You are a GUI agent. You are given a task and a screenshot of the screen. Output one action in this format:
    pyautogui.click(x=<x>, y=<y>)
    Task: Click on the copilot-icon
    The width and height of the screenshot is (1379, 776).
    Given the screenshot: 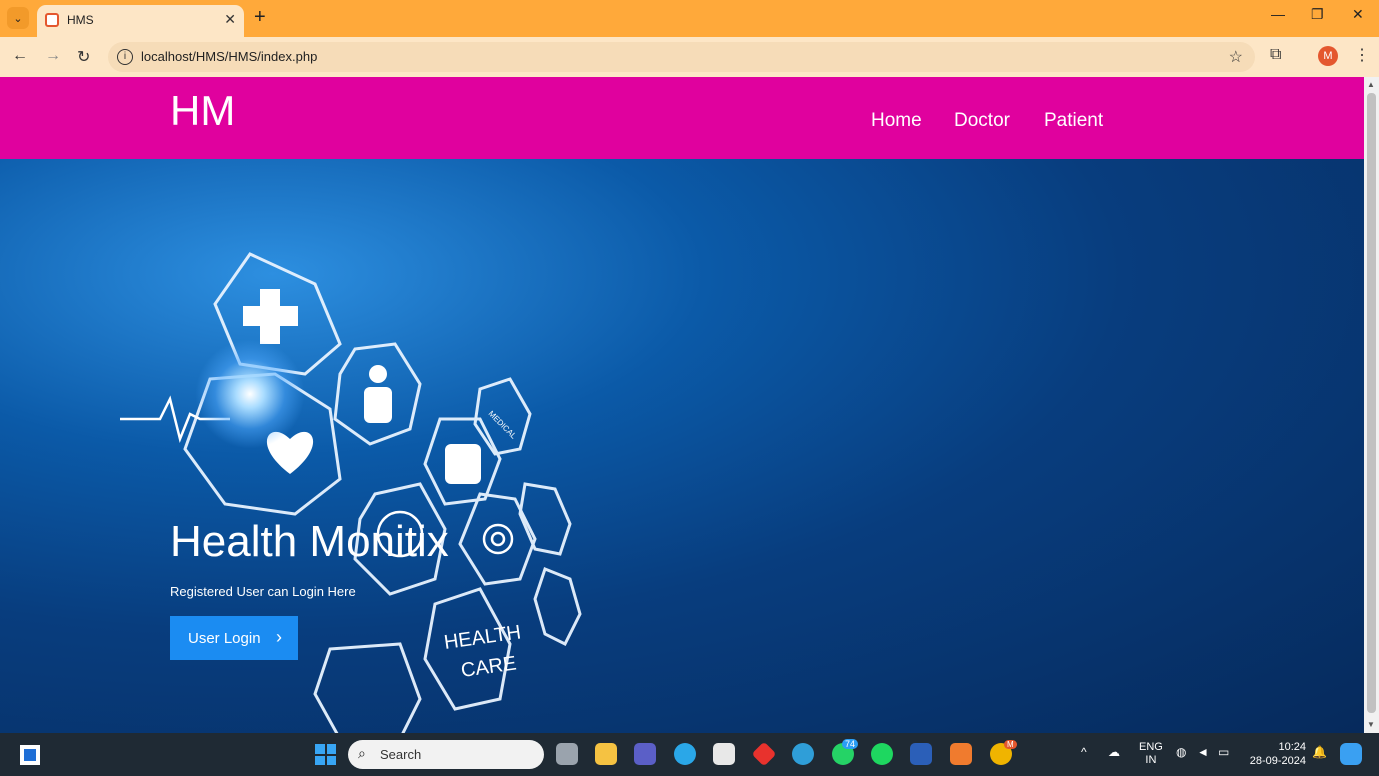 What is the action you would take?
    pyautogui.click(x=1351, y=754)
    